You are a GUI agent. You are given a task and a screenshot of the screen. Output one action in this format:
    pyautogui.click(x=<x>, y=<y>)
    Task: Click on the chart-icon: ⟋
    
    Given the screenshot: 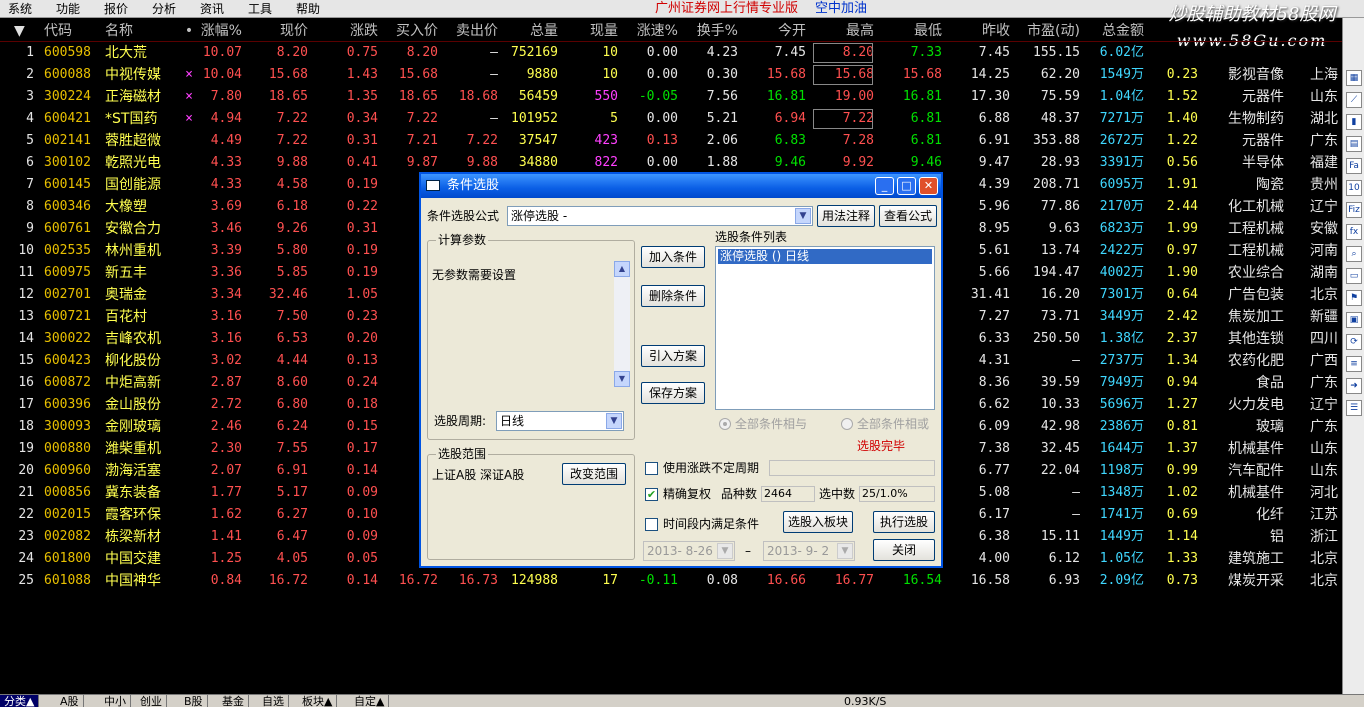 What is the action you would take?
    pyautogui.click(x=1354, y=100)
    